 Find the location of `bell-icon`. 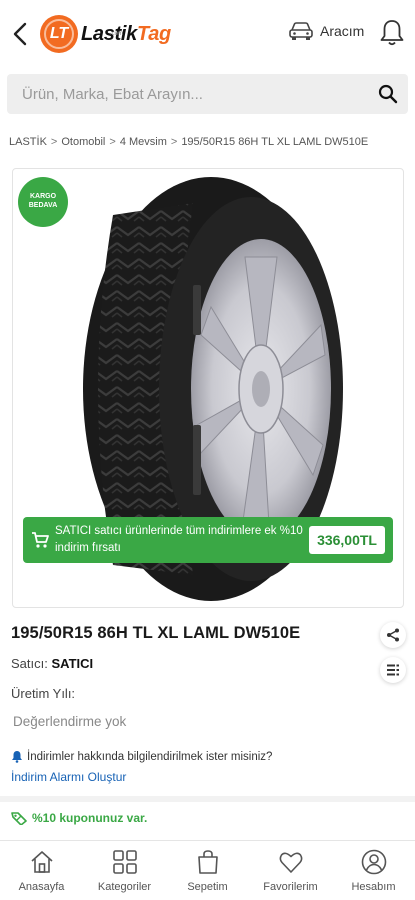

bell-icon is located at coordinates (392, 33).